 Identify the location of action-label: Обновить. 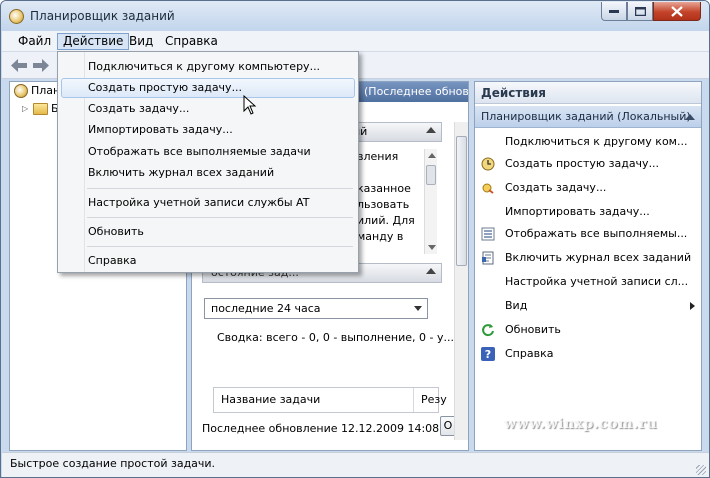
(533, 329).